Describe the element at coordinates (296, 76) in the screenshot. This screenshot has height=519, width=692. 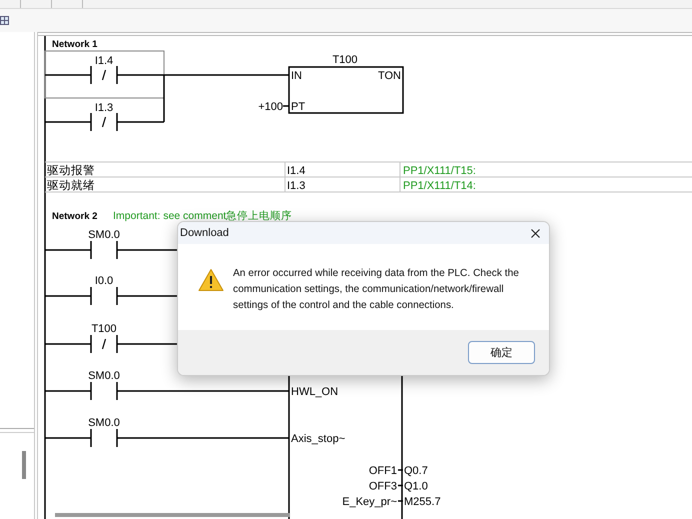
I see `pin-label: IN` at that location.